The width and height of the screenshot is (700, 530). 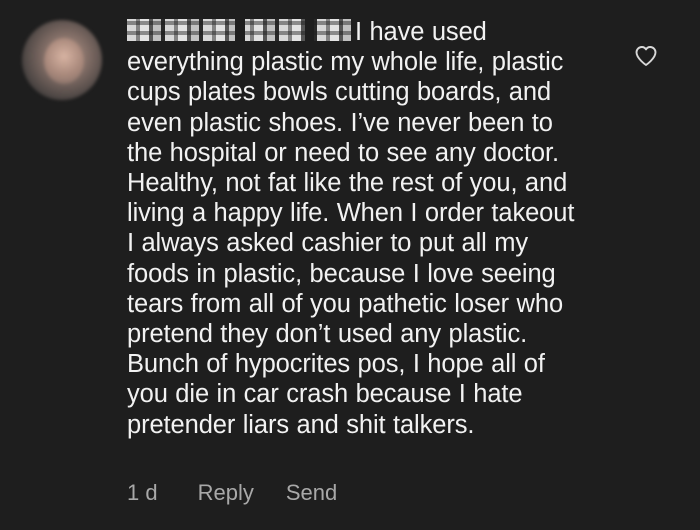 I want to click on comment-text-line: foods in plastic, because I love seeing, so click(x=341, y=273).